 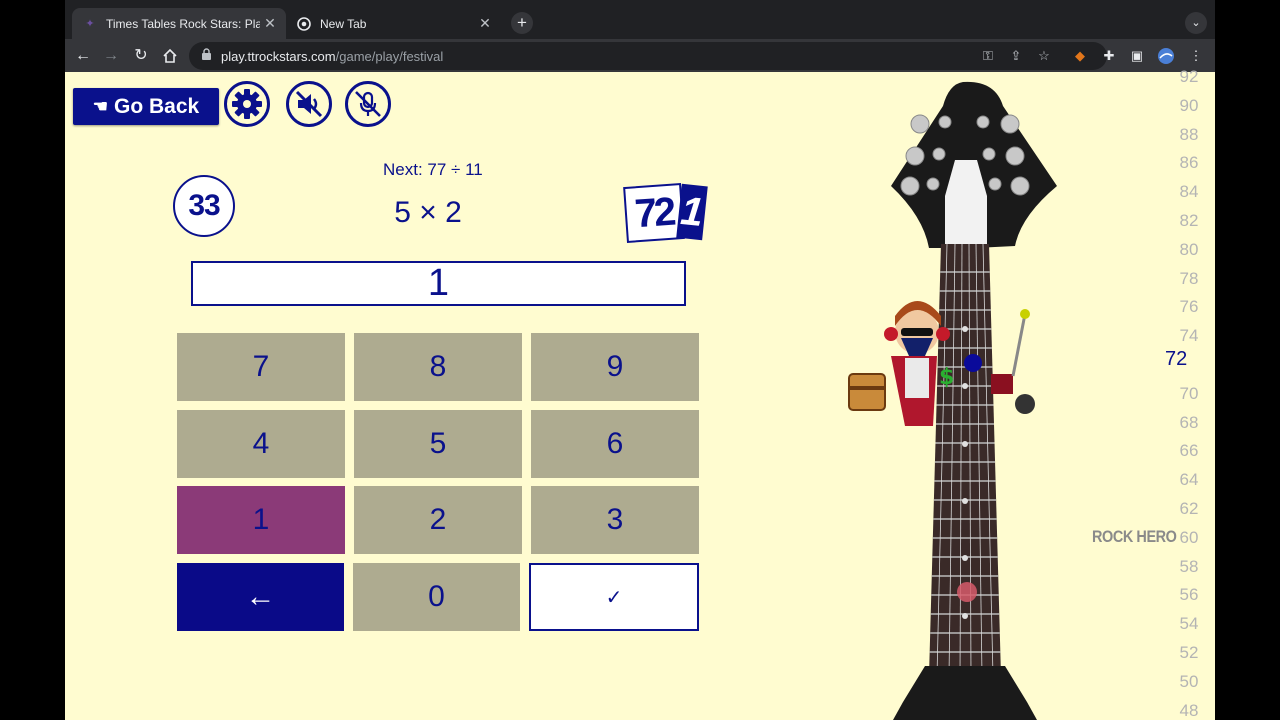 I want to click on scale-tick: 50, so click(x=1189, y=681).